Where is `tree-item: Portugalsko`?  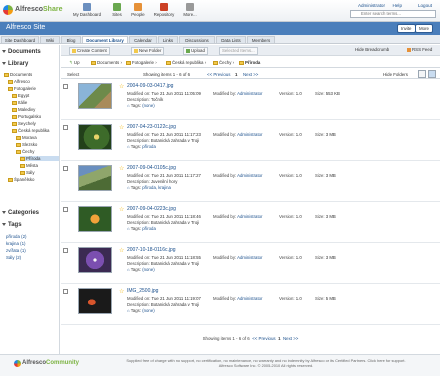 tree-item: Portugalsko is located at coordinates (26, 116).